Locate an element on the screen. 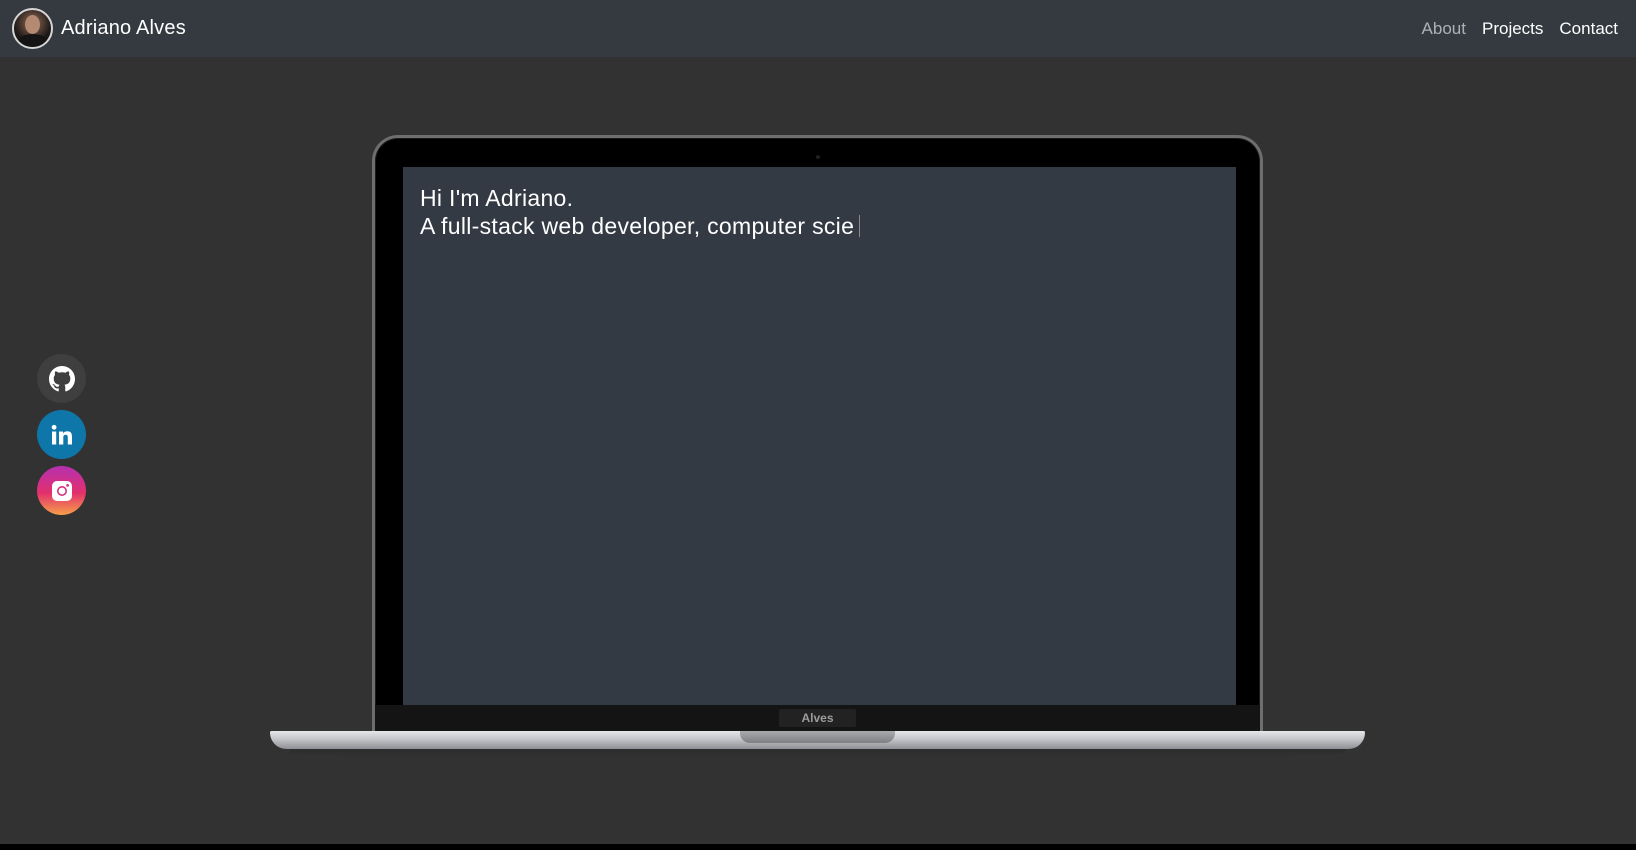 The image size is (1636, 850). nav-link-about: About is located at coordinates (1444, 29).